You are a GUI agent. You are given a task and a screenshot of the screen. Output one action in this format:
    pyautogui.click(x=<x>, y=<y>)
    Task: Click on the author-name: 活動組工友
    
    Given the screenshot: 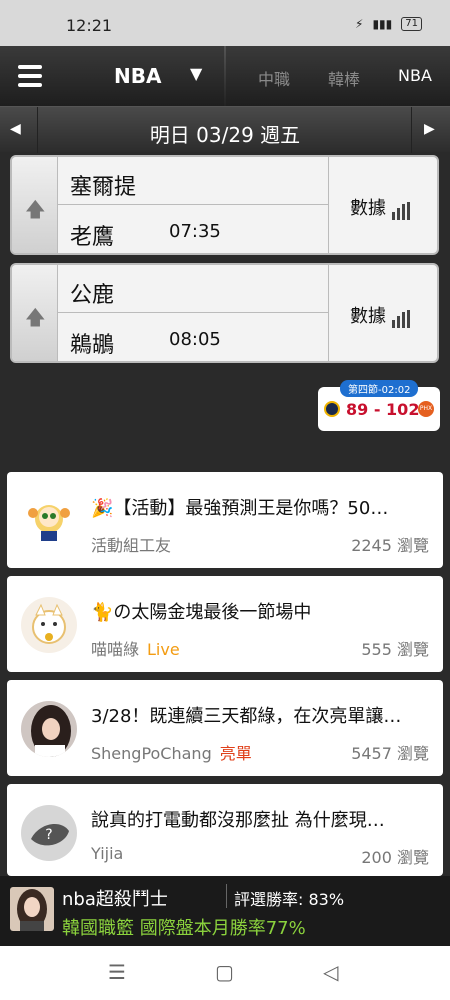 What is the action you would take?
    pyautogui.click(x=131, y=545)
    